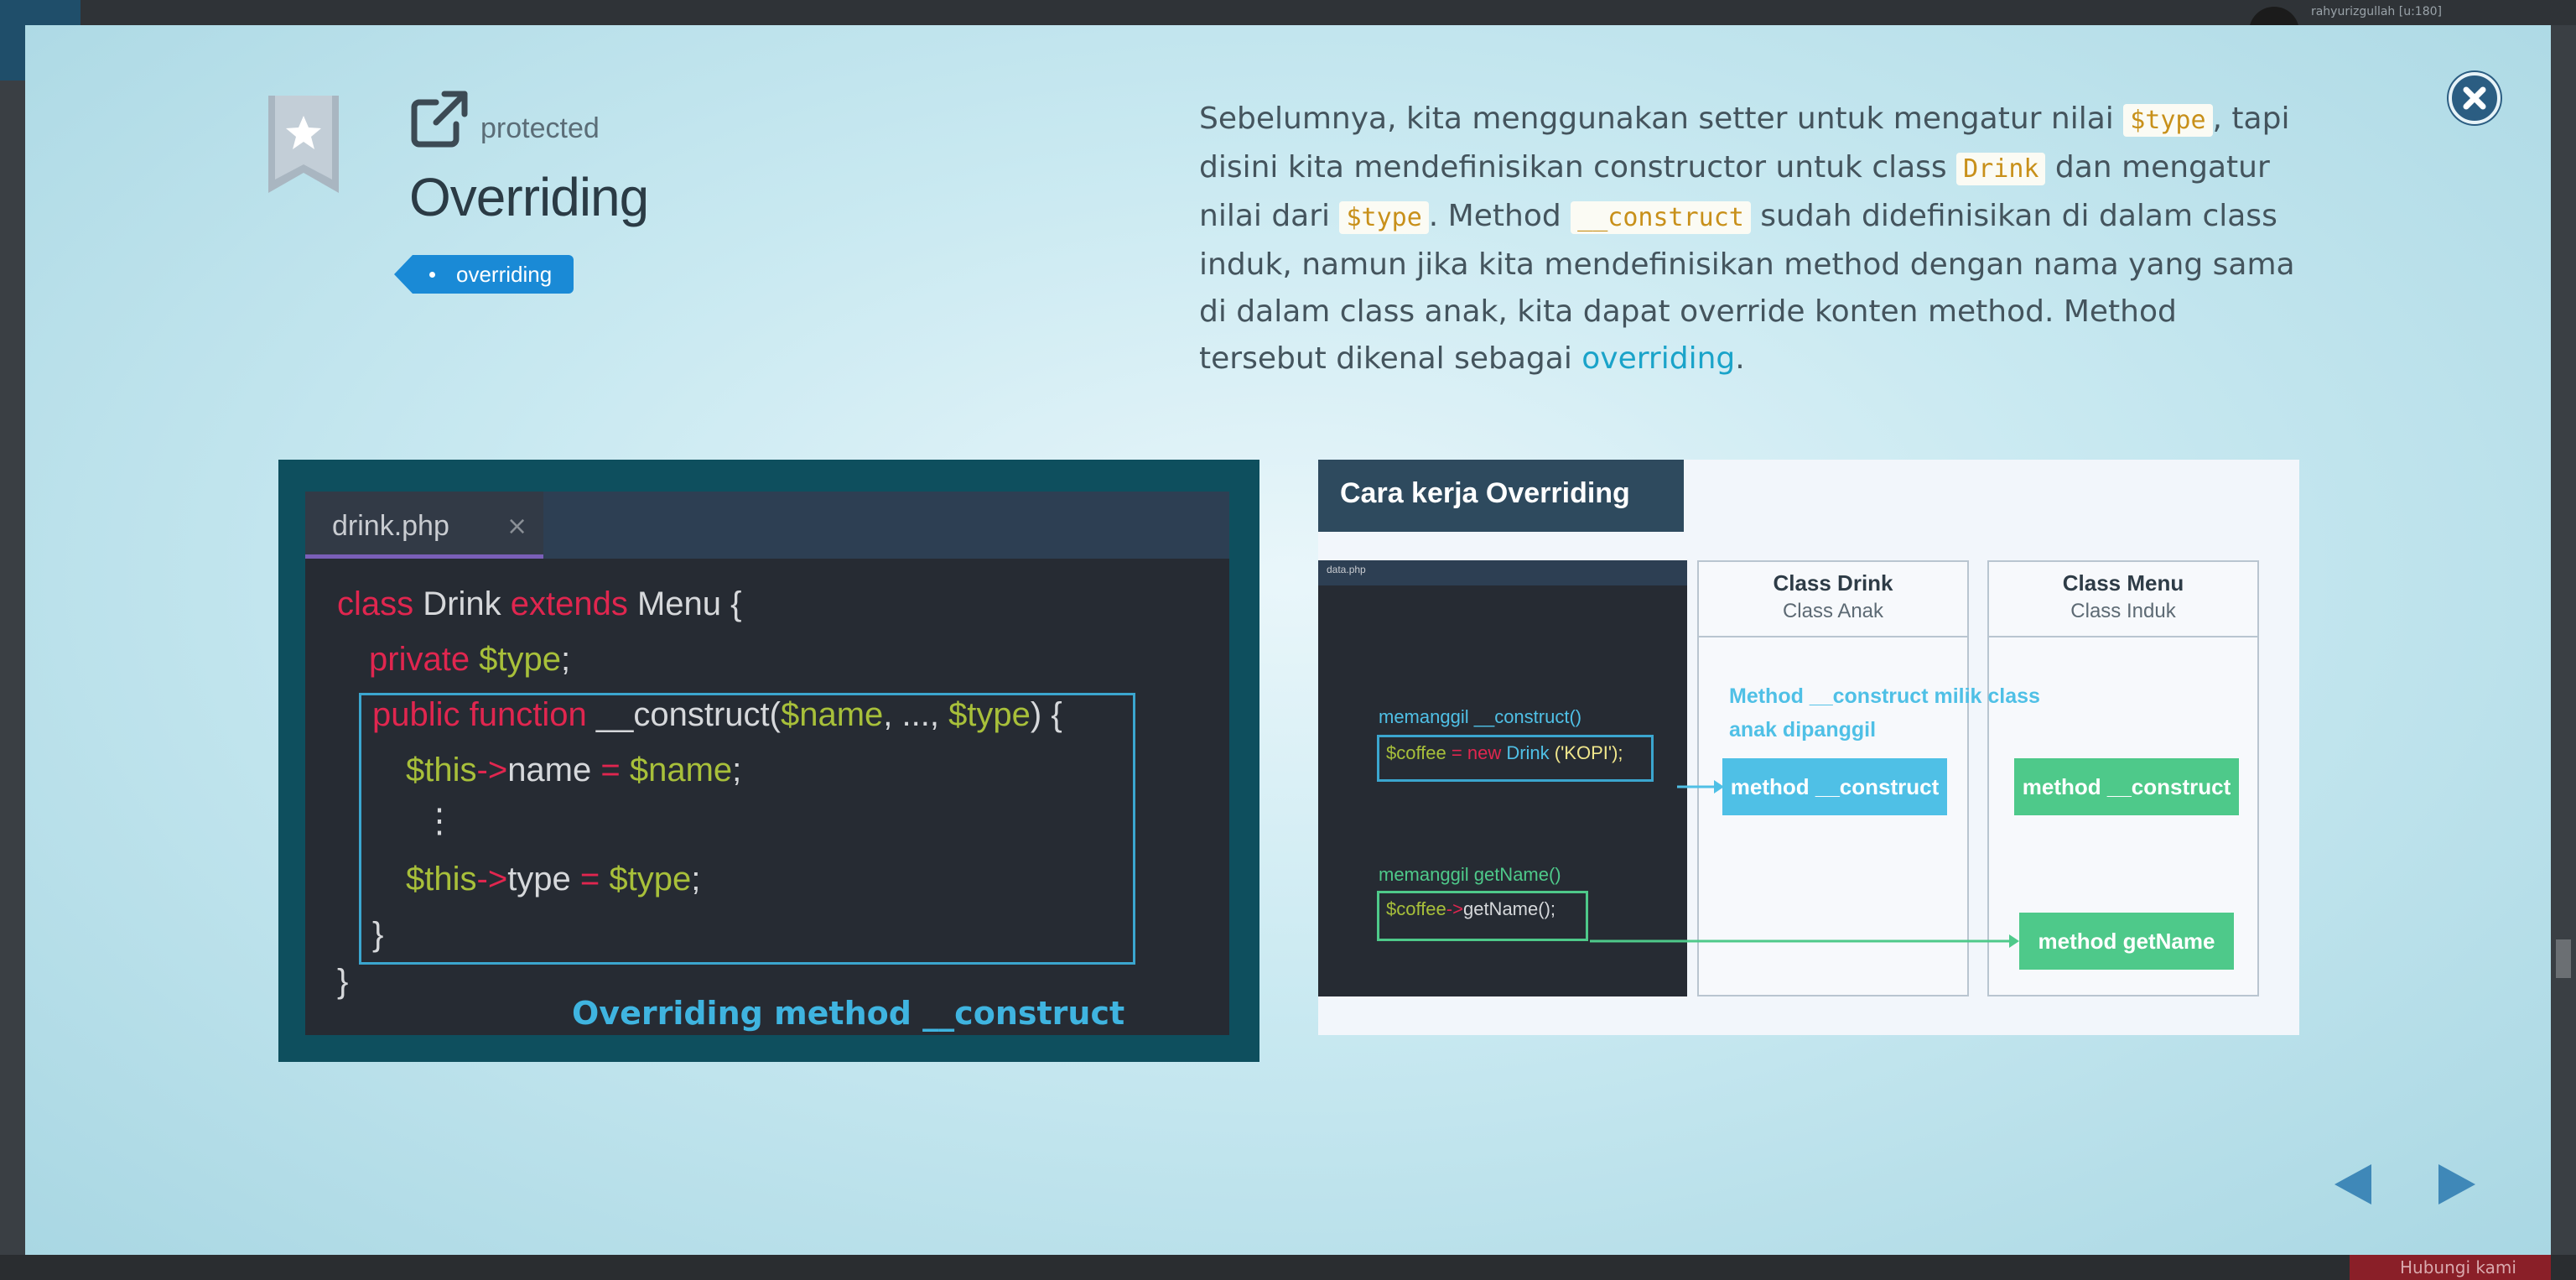 The width and height of the screenshot is (2576, 1280). What do you see at coordinates (2014, 941) in the screenshot?
I see `arrow-head-getname` at bounding box center [2014, 941].